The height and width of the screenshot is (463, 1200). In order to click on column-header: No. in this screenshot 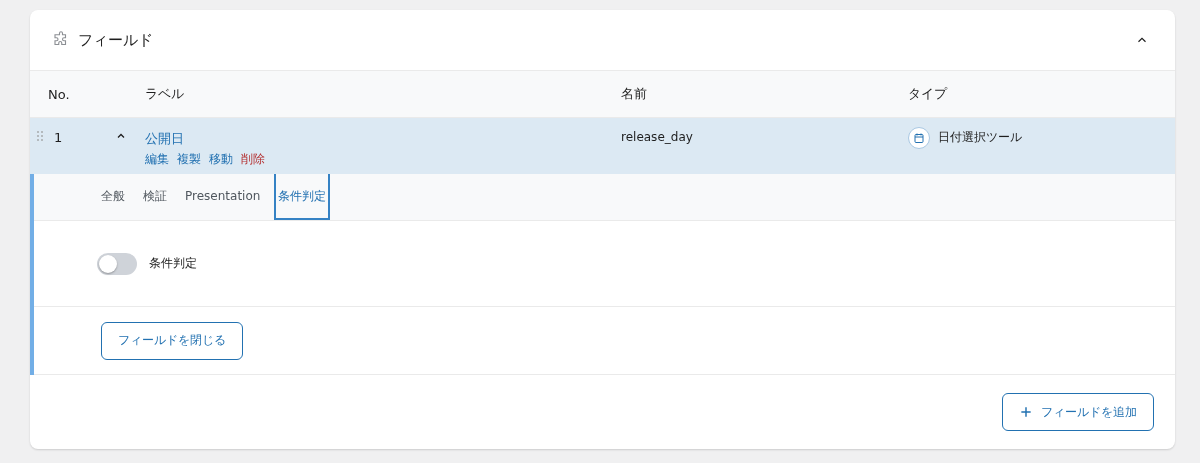, I will do `click(59, 94)`.